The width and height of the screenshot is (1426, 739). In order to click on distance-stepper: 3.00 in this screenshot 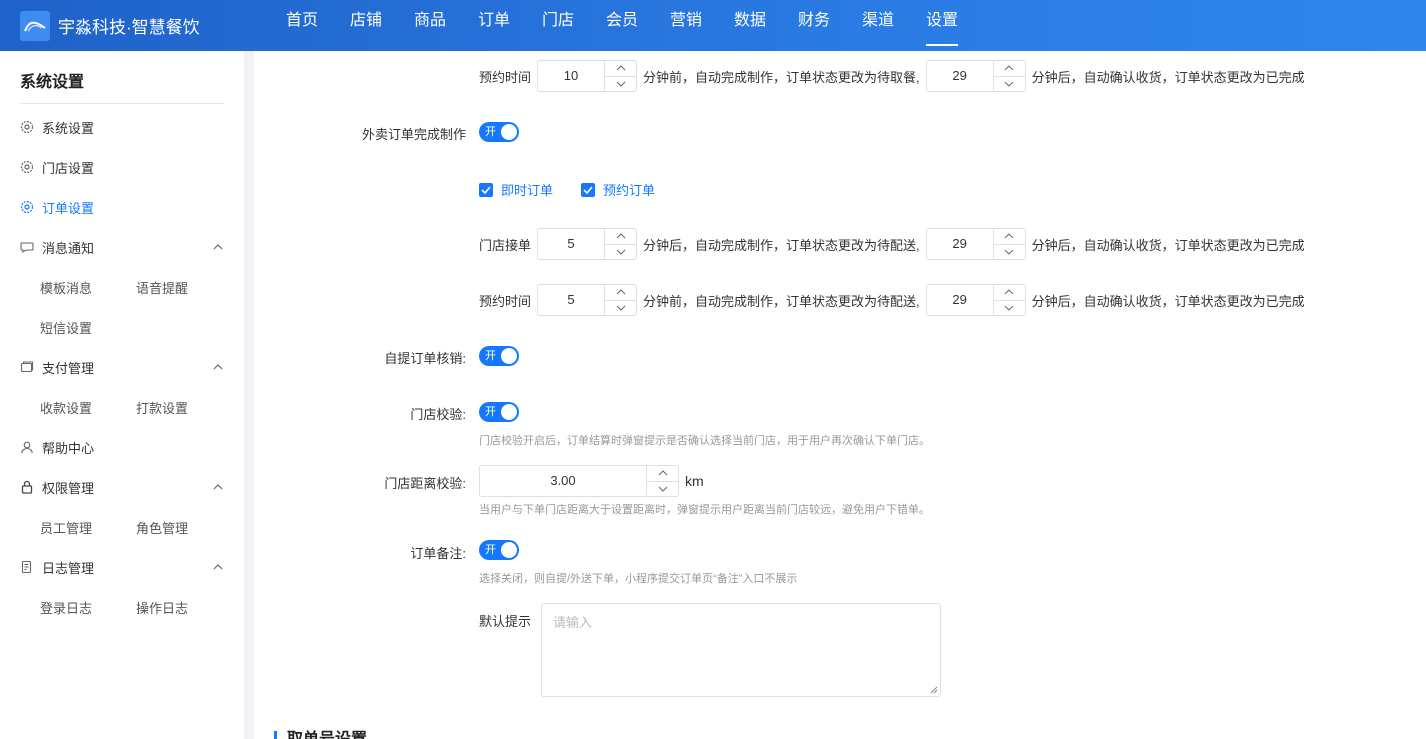, I will do `click(579, 481)`.